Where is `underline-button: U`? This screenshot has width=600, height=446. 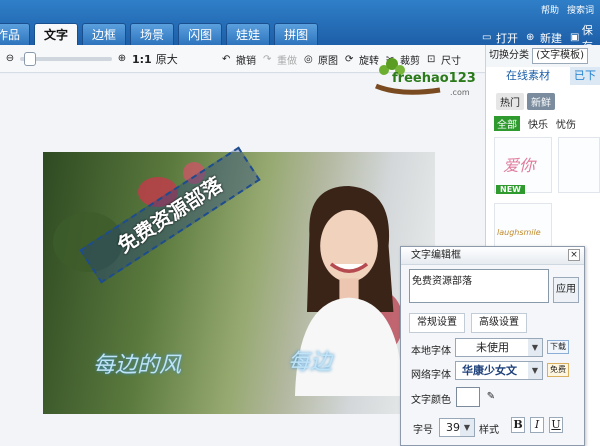
underline-button: U is located at coordinates (556, 425).